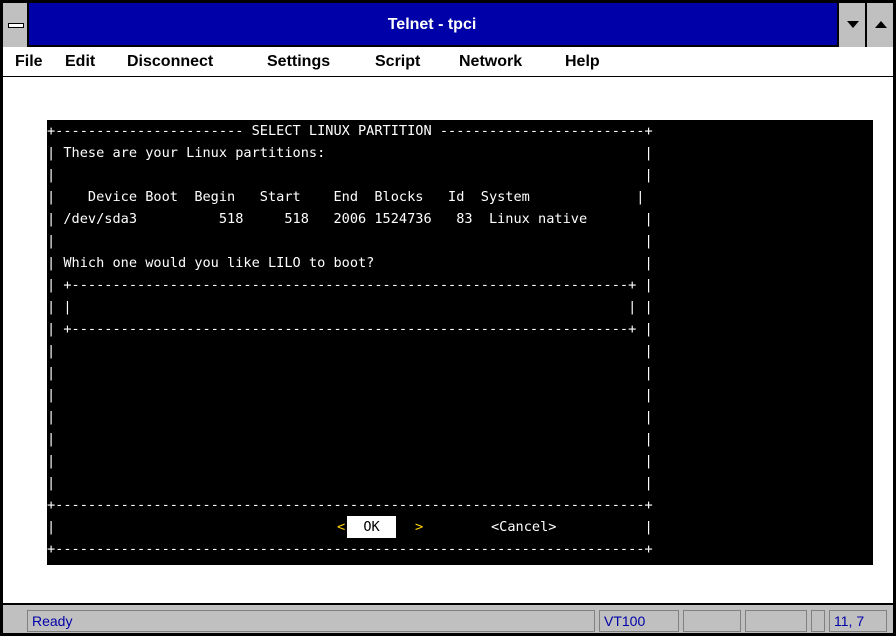  Describe the element at coordinates (858, 621) in the screenshot. I see `status-cursor-position: 11, 7` at that location.